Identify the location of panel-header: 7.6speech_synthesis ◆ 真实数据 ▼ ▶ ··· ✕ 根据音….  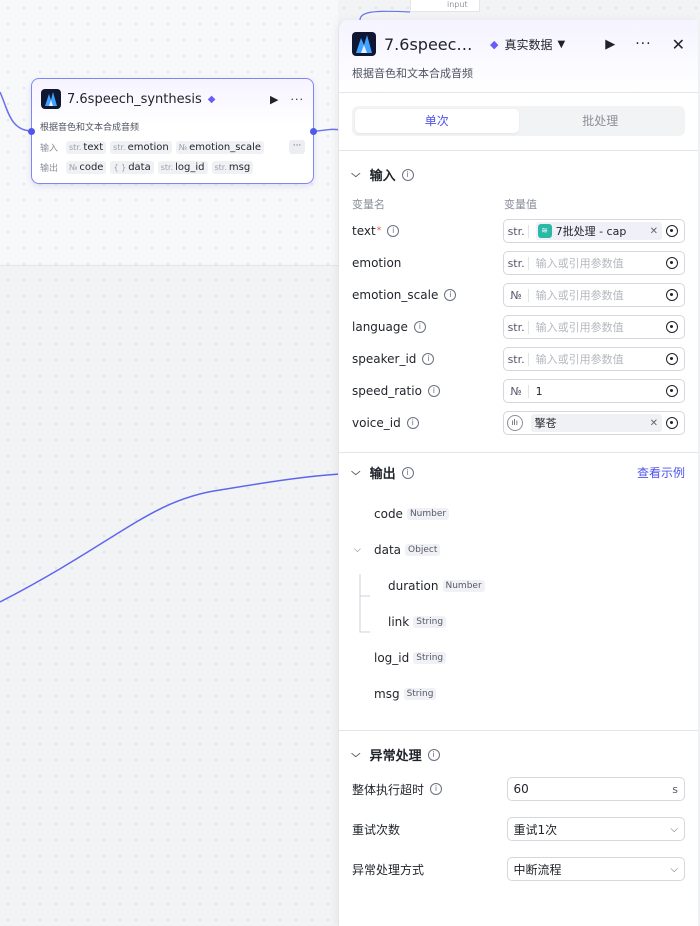
(518, 56).